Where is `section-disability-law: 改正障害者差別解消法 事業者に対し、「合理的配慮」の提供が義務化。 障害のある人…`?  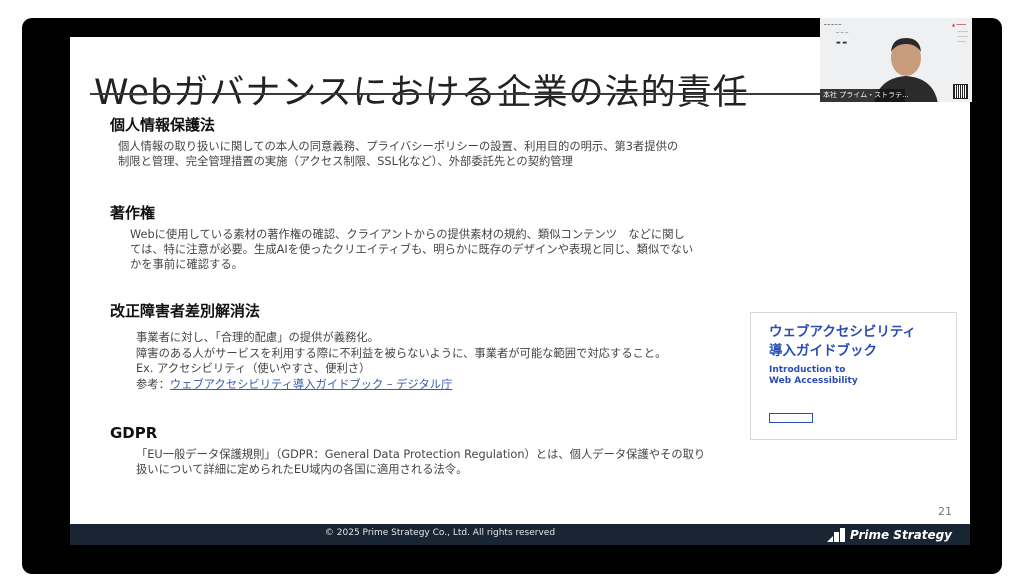
section-disability-law: 改正障害者差別解消法 事業者に対し、「合理的配慮」の提供が義務化。 障害のある人… is located at coordinates (388, 346).